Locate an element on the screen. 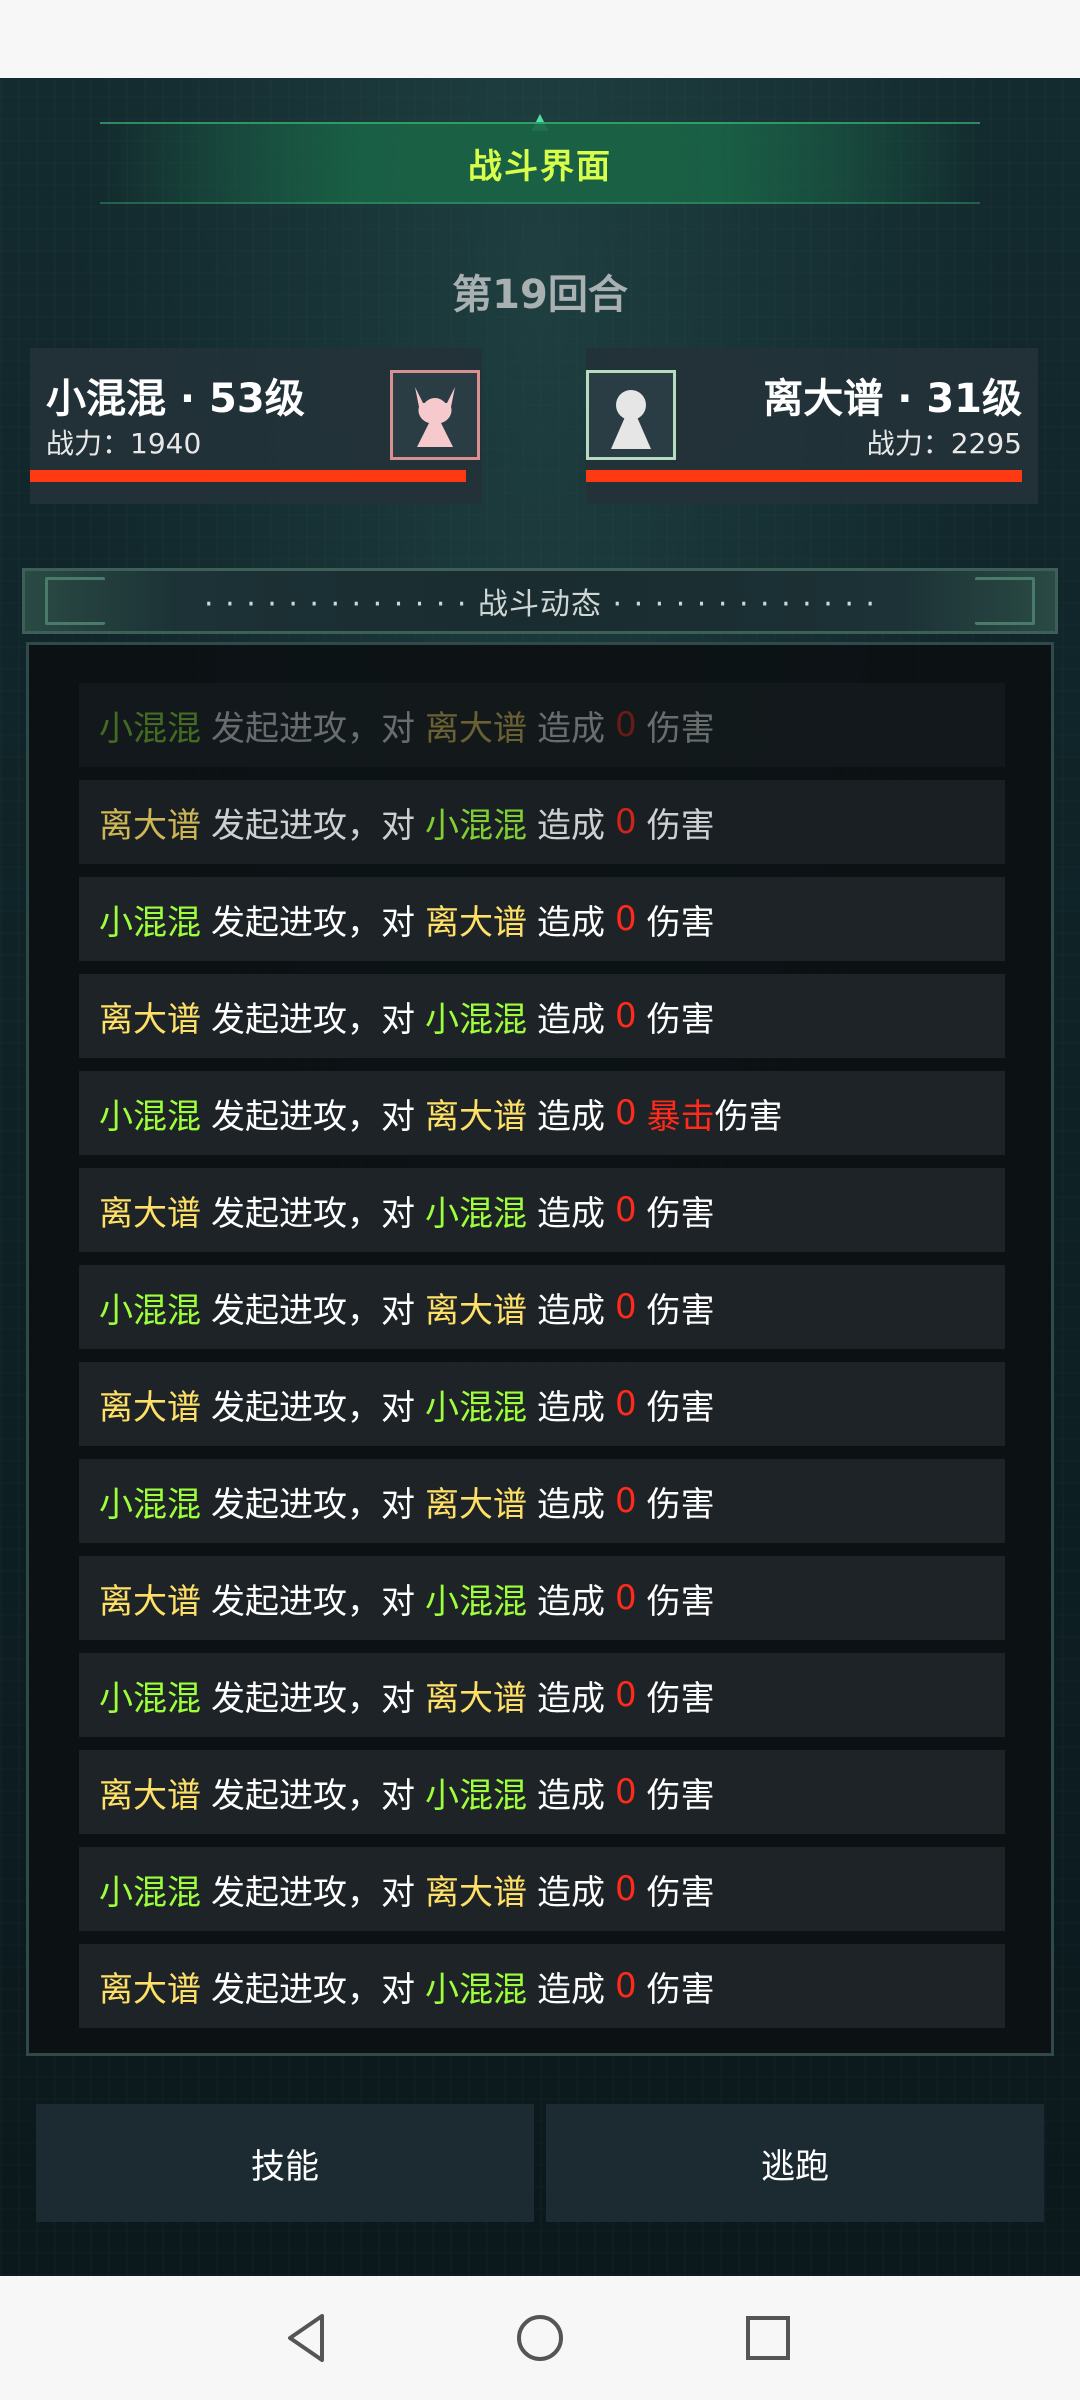 Image resolution: width=1080 pixels, height=2400 pixels. title-banner: 战斗界面 is located at coordinates (540, 163).